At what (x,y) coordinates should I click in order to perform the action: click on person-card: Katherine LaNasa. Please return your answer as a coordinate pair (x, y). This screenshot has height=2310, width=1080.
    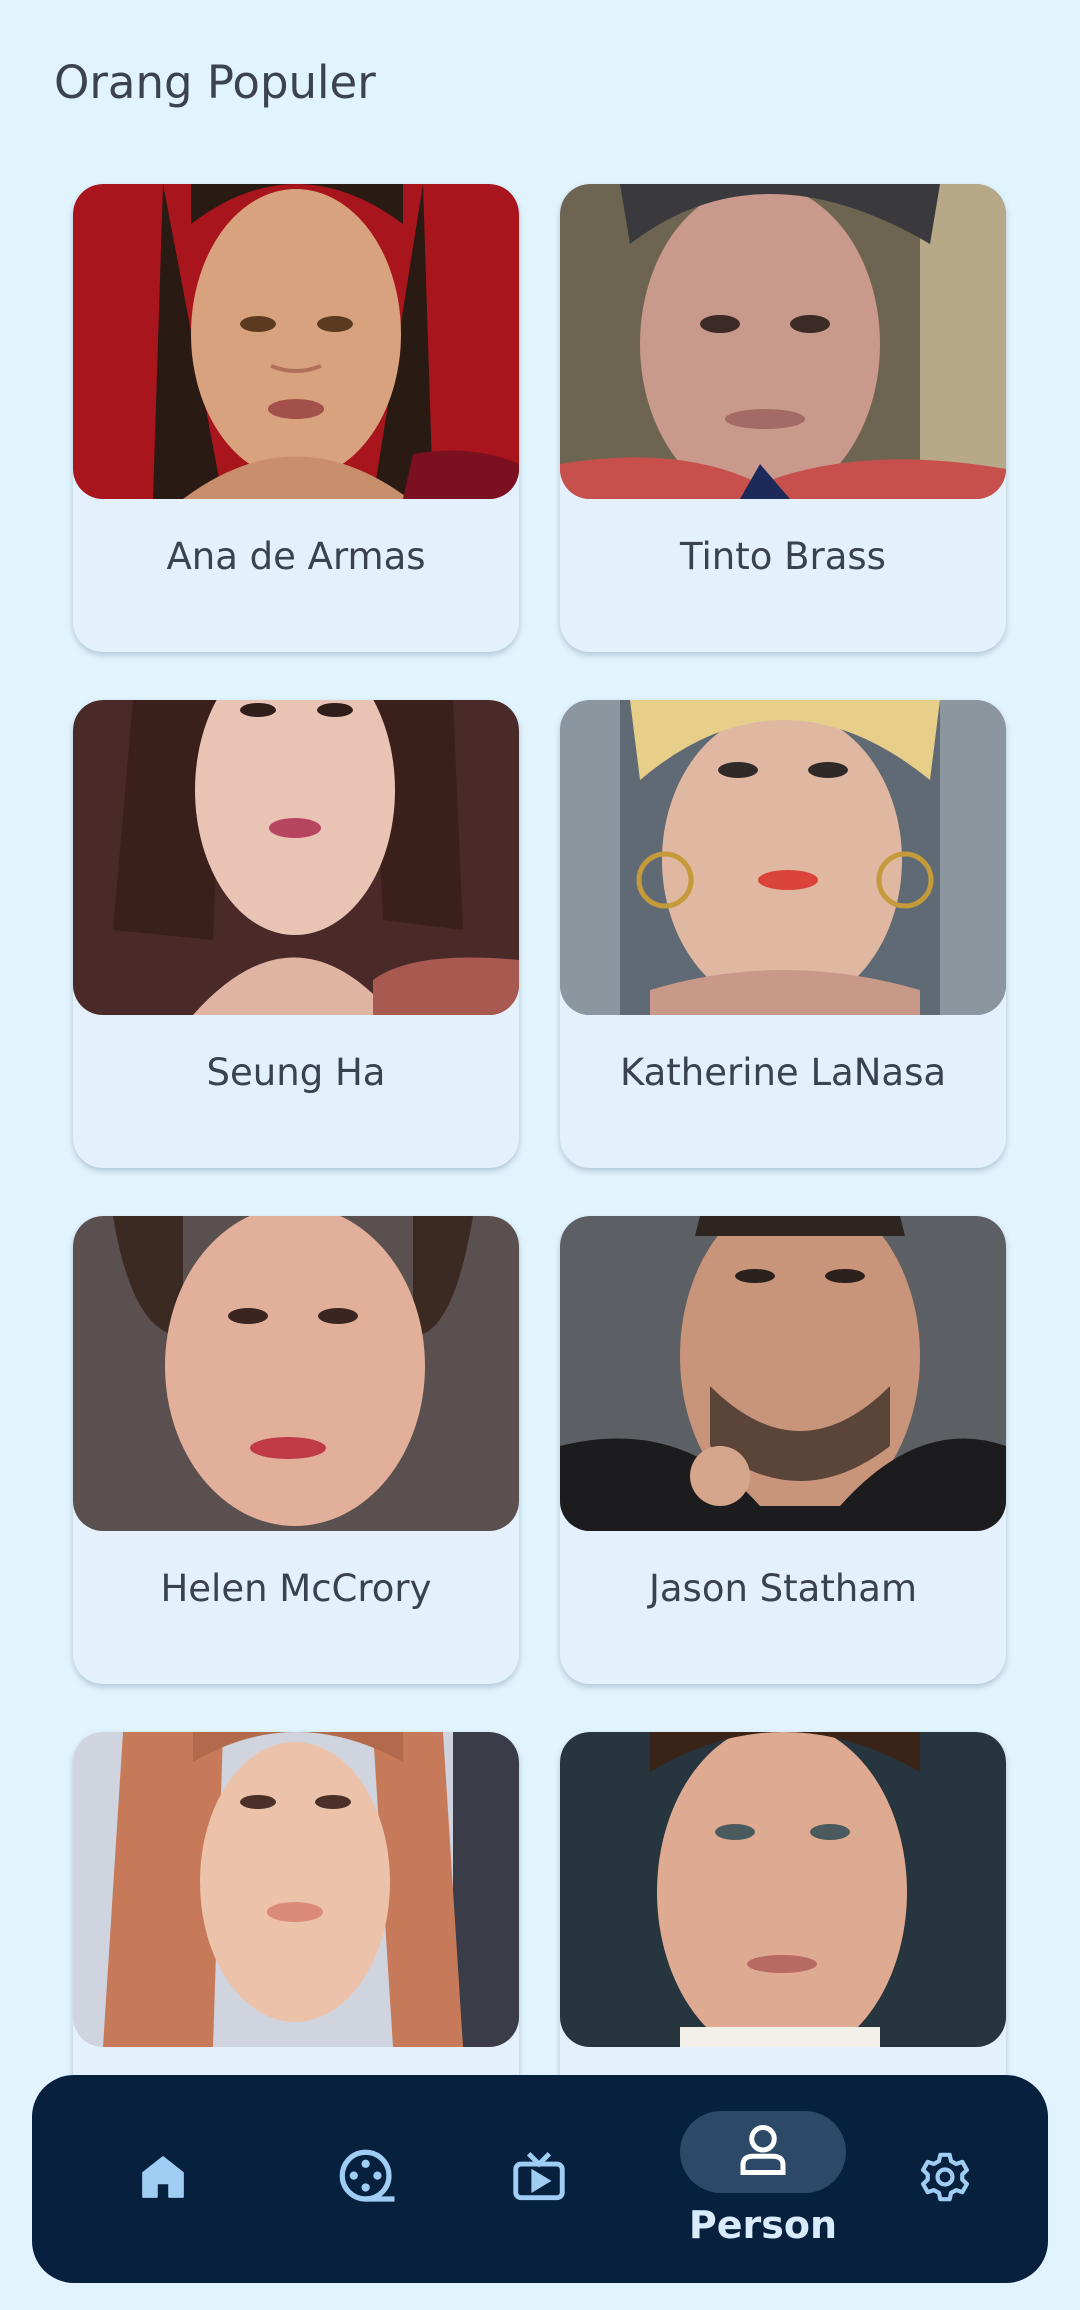
    Looking at the image, I should click on (783, 934).